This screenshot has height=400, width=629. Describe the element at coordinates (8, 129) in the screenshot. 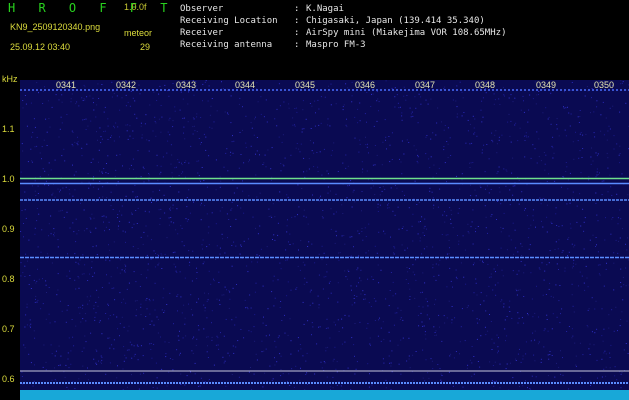

I see `axis-tick-label: 1.1` at that location.